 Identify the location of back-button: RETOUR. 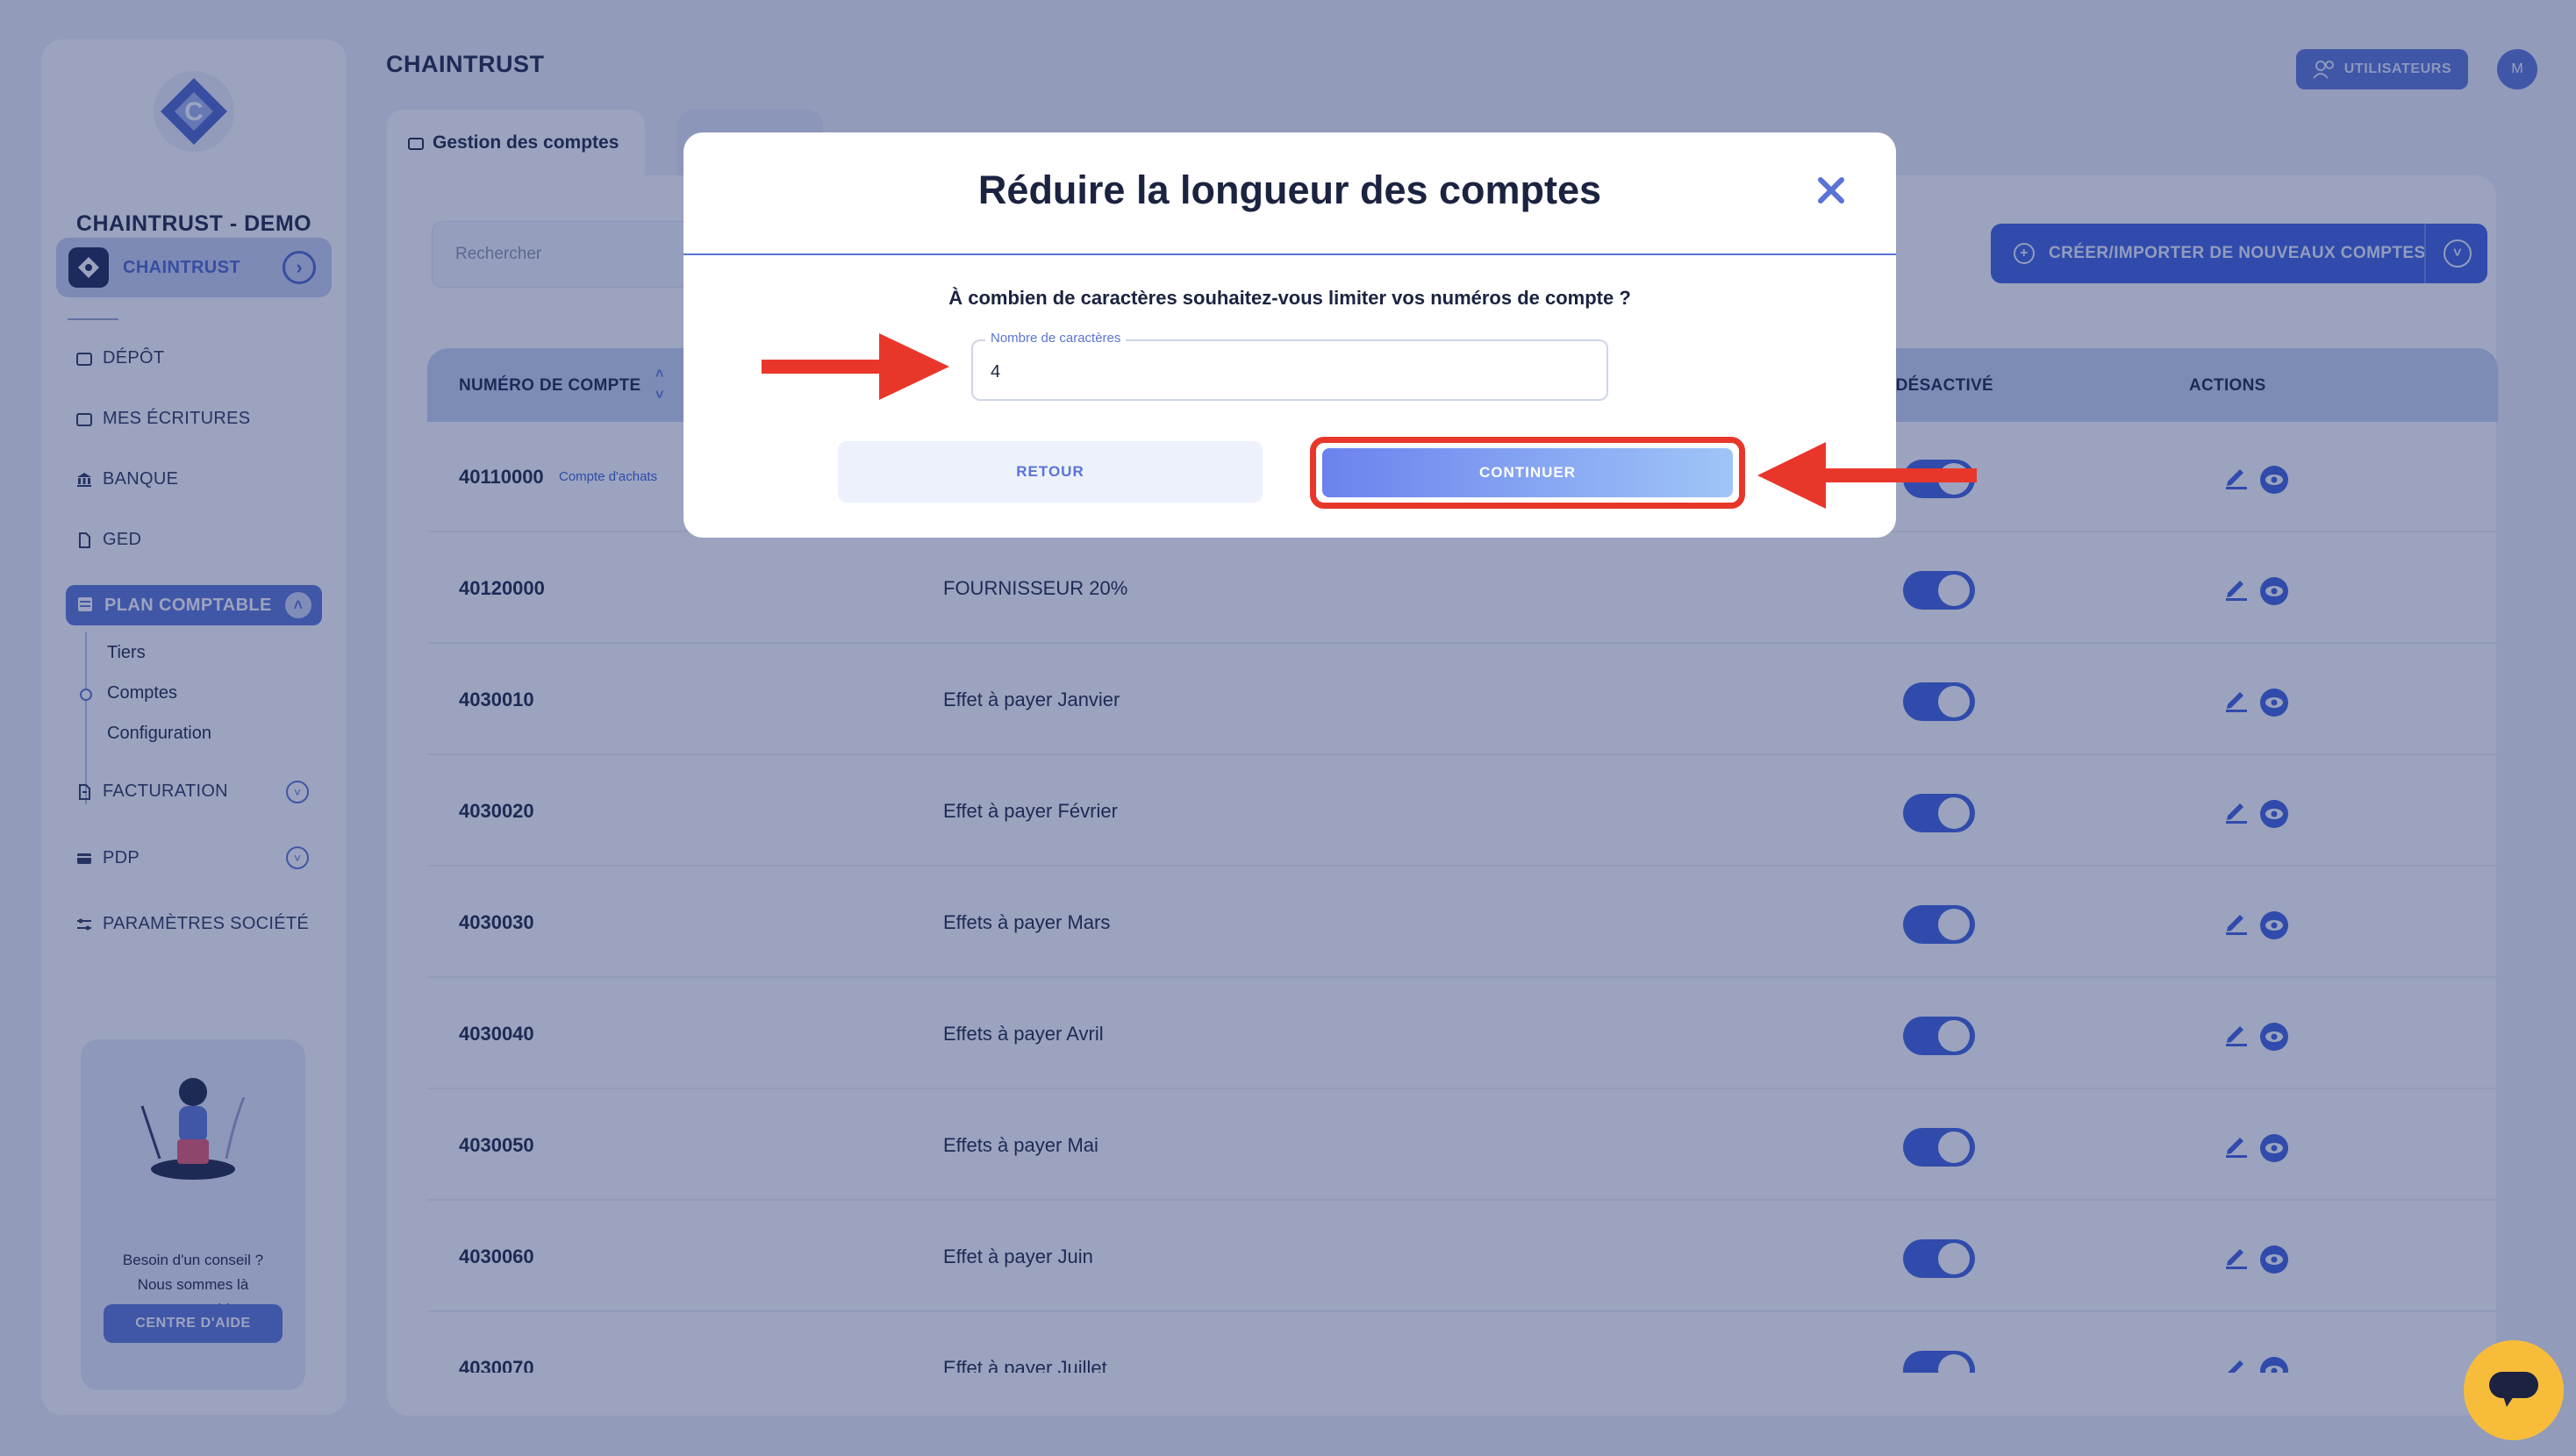
(1050, 472).